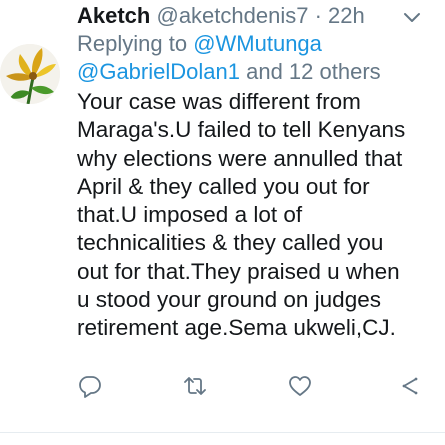 The width and height of the screenshot is (445, 445). What do you see at coordinates (250, 386) in the screenshot?
I see `tweet-actions` at bounding box center [250, 386].